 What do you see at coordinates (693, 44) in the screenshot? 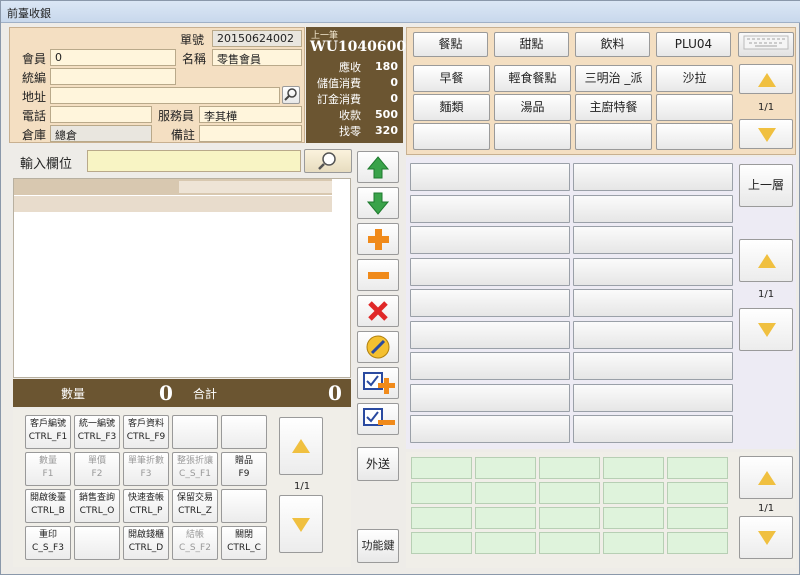
I see `category-tab: PLU04` at bounding box center [693, 44].